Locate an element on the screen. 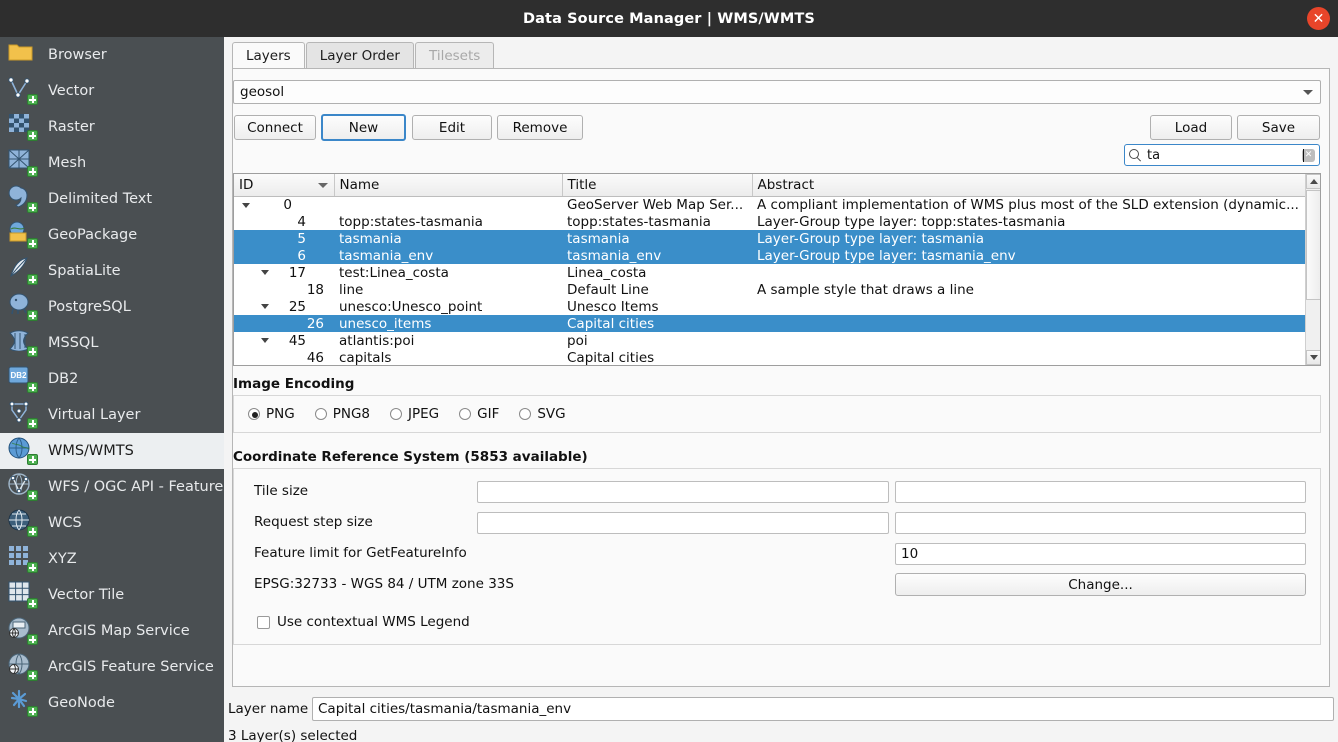 The height and width of the screenshot is (742, 1338). wcs-icon is located at coordinates (23, 523).